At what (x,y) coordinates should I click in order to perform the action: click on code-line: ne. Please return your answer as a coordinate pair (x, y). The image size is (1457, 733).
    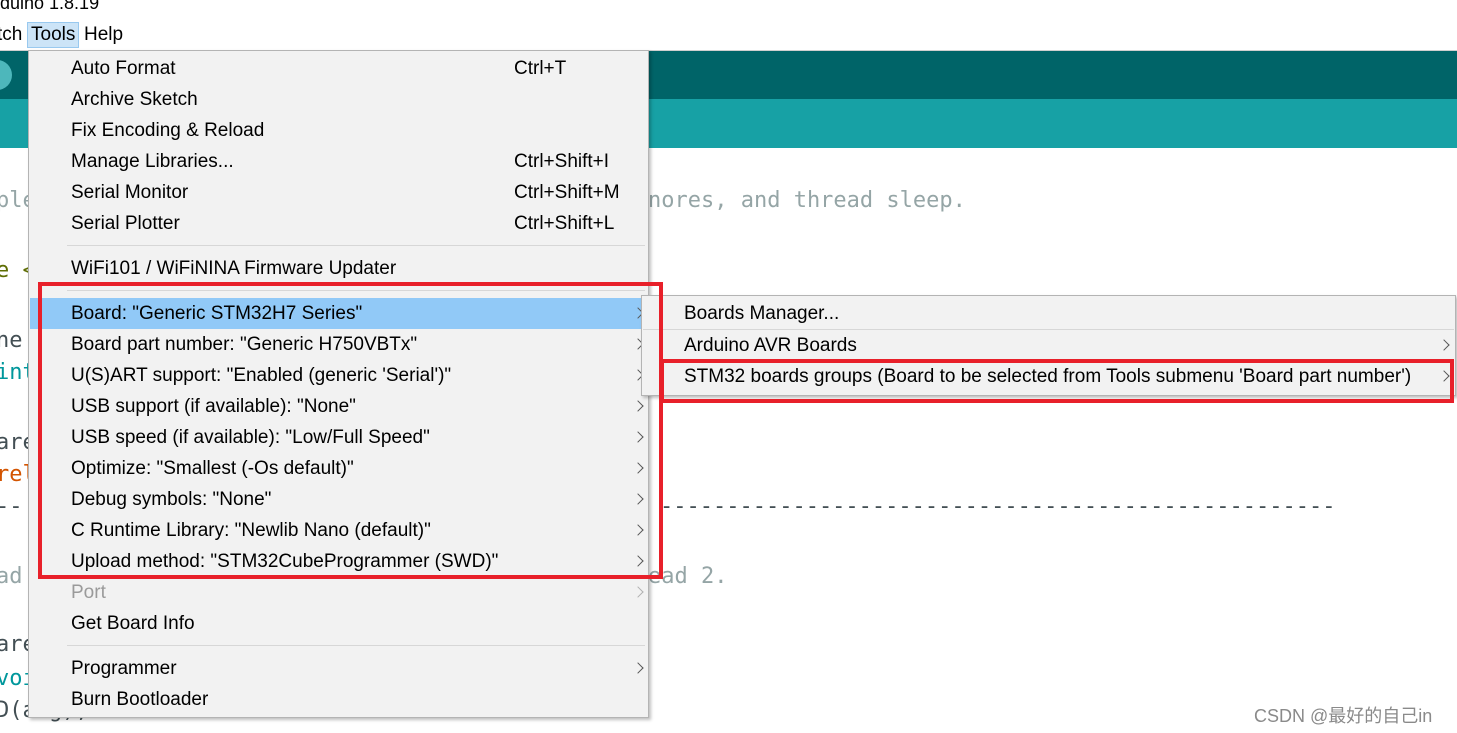
    Looking at the image, I should click on (11, 340).